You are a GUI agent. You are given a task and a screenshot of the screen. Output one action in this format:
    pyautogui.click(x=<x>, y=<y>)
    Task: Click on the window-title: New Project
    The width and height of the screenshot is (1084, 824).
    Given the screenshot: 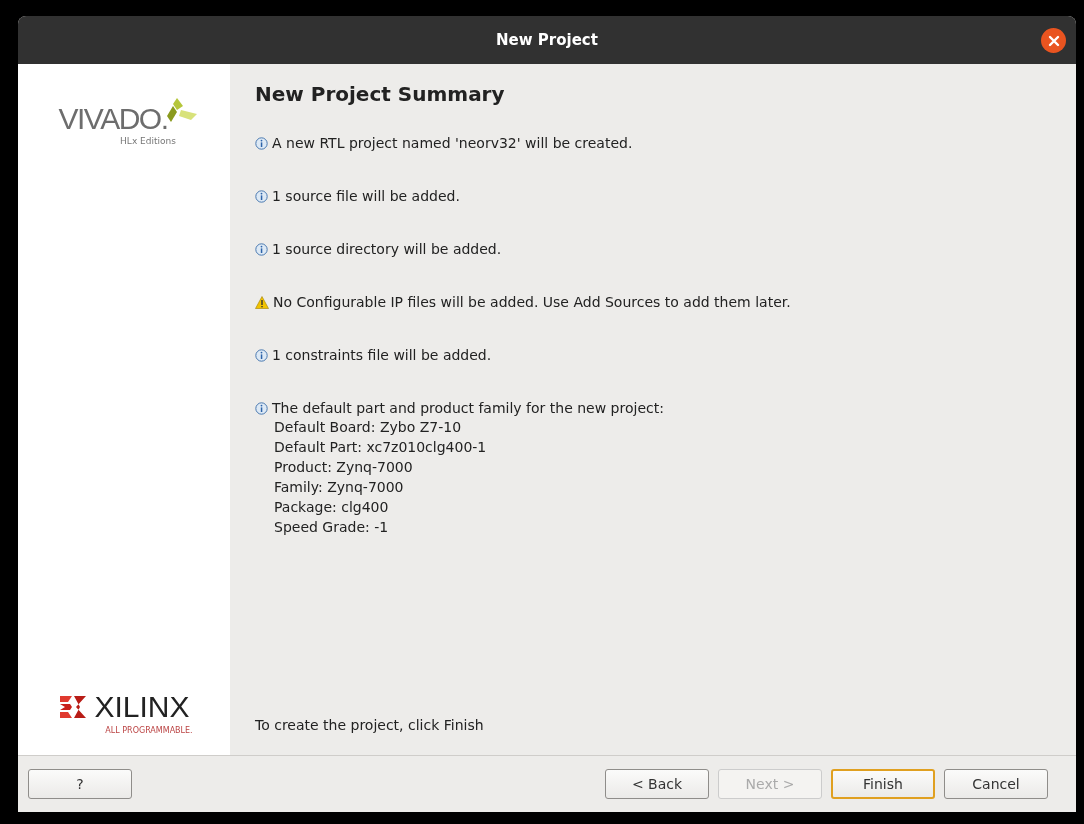 What is the action you would take?
    pyautogui.click(x=547, y=40)
    